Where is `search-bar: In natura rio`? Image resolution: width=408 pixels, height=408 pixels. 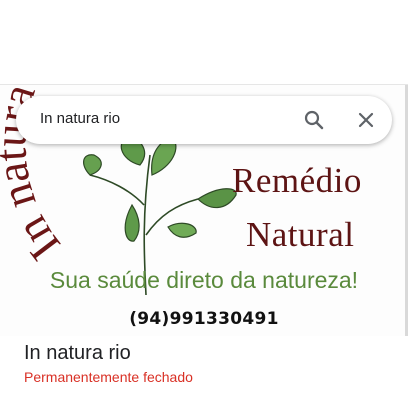
search-bar: In natura rio is located at coordinates (204, 120).